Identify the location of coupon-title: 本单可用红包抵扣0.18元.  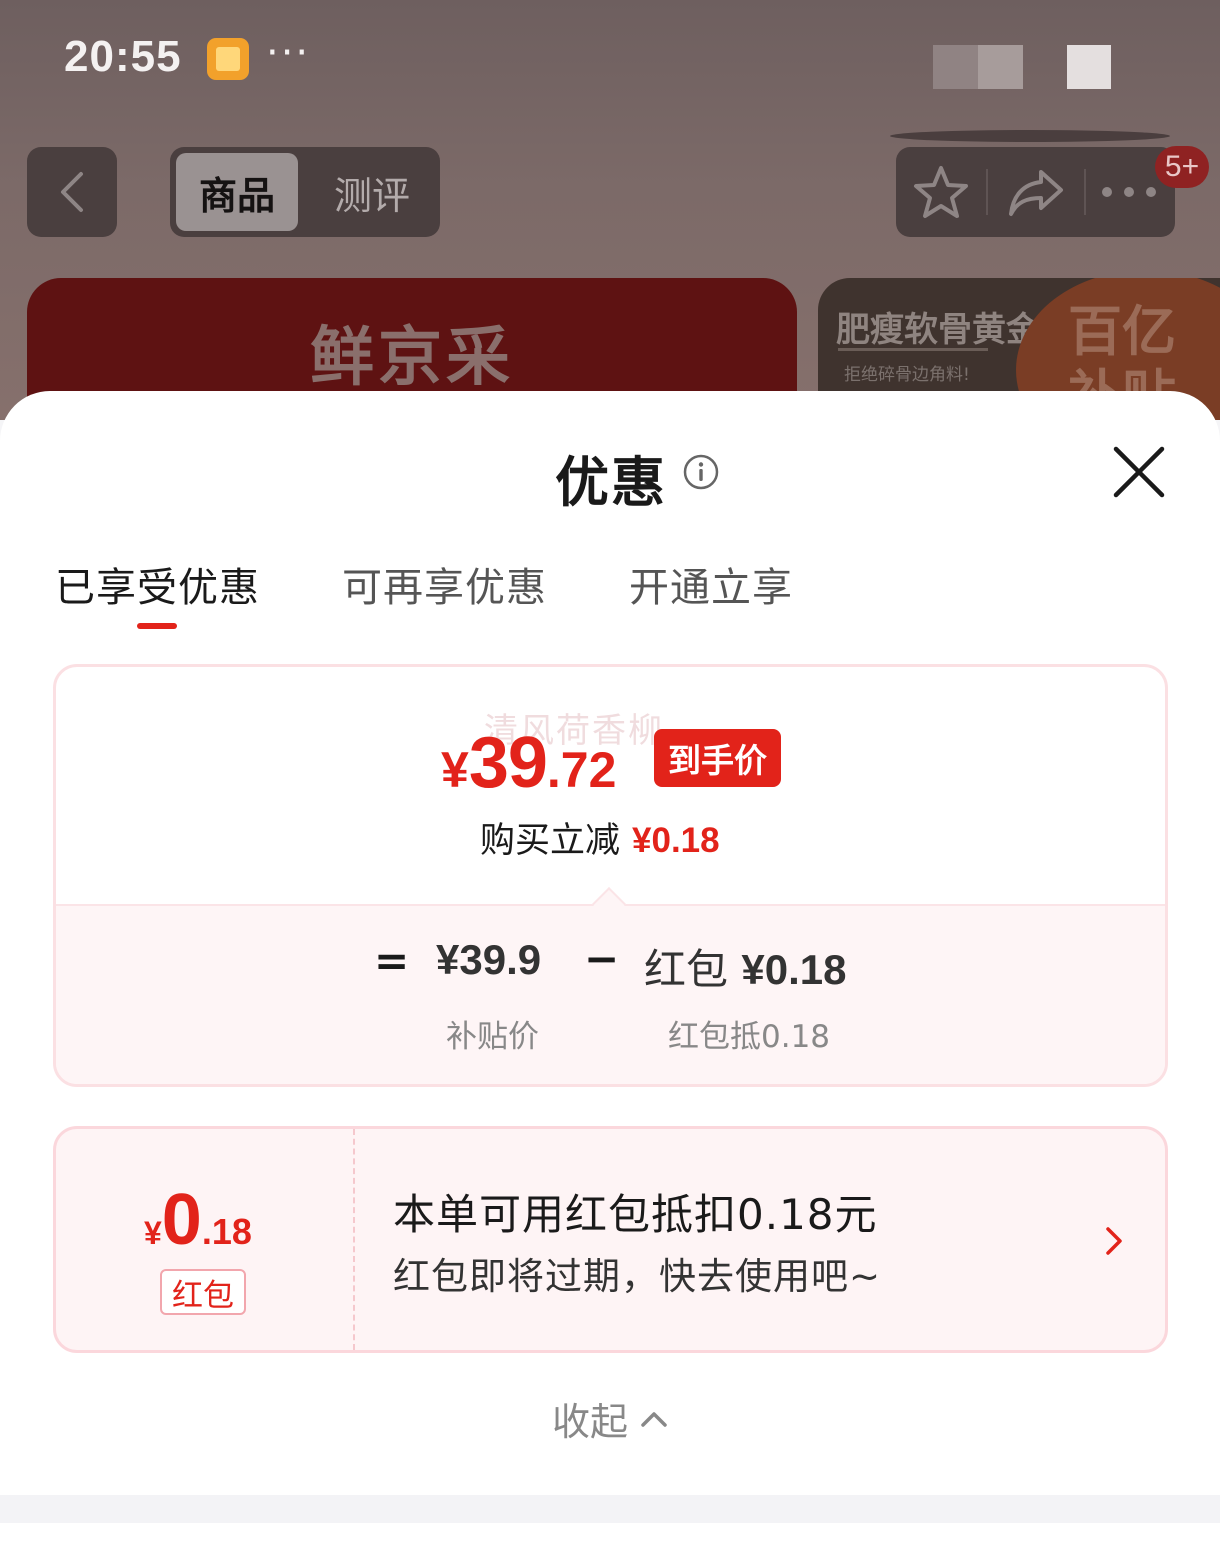
(635, 1214).